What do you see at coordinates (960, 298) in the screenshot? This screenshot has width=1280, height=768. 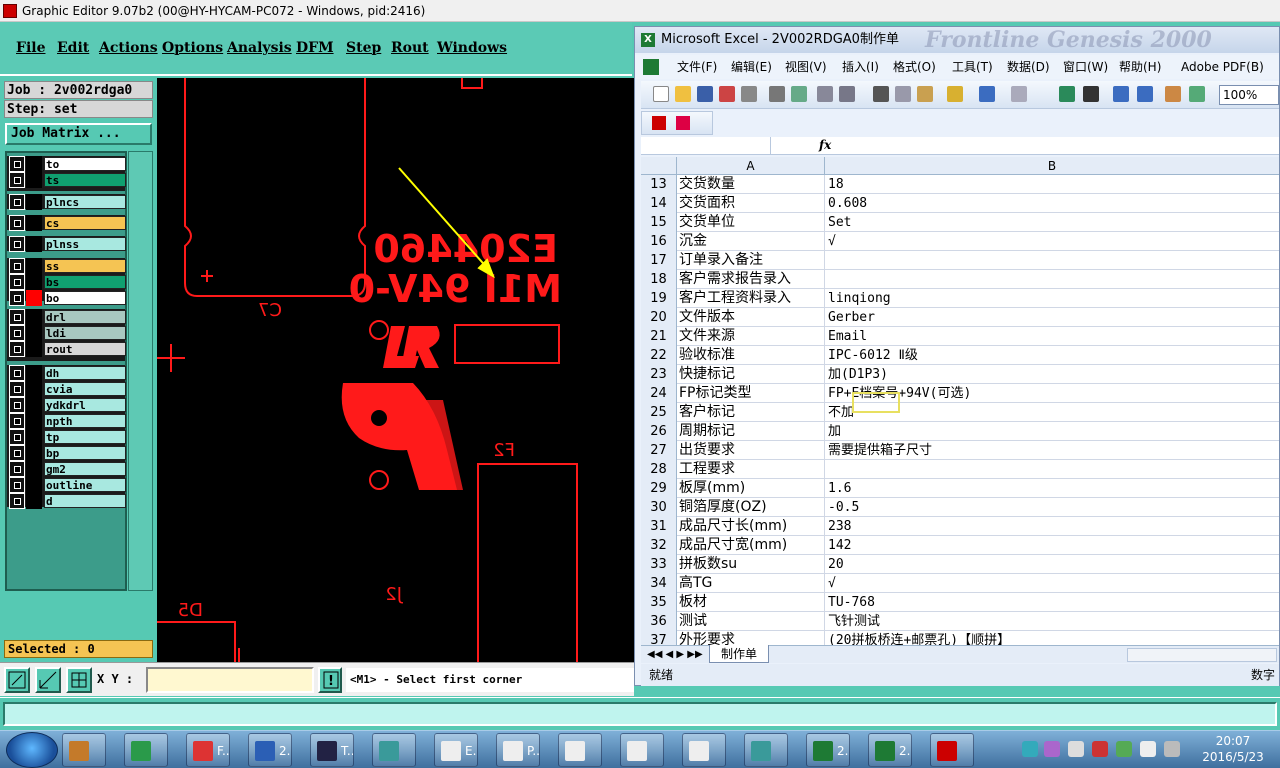 I see `table-row: 19 客户工程资料录入 linqiong` at bounding box center [960, 298].